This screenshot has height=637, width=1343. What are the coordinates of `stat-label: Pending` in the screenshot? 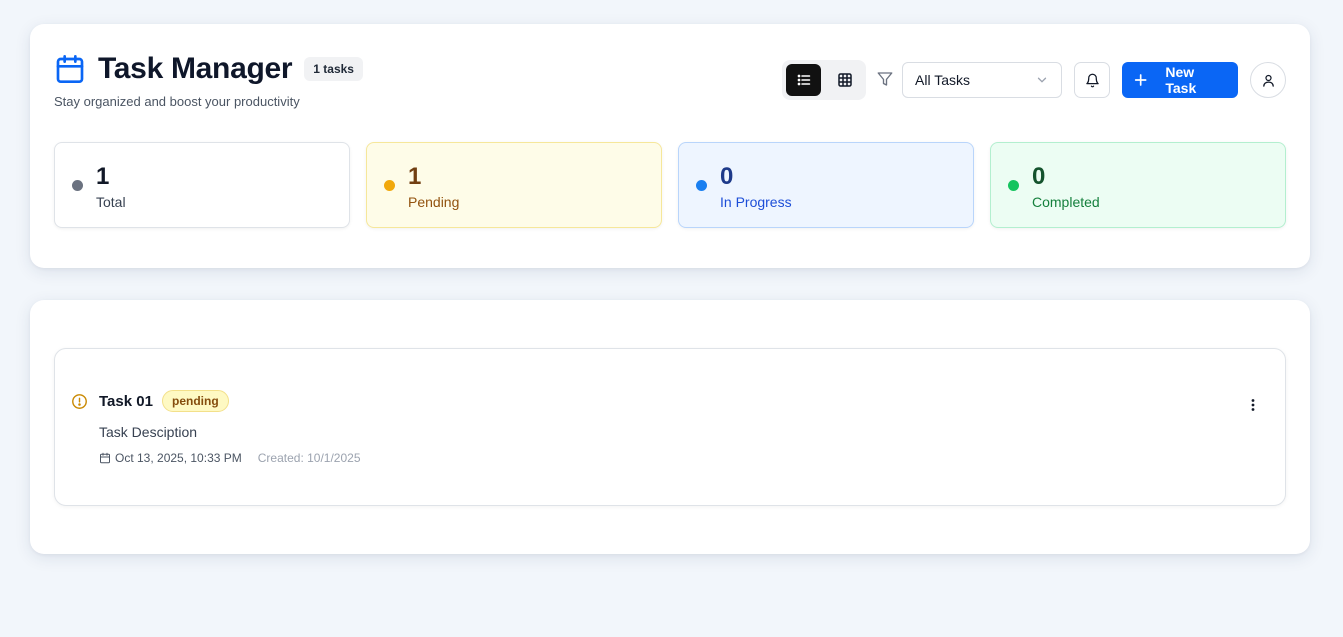 It's located at (434, 202).